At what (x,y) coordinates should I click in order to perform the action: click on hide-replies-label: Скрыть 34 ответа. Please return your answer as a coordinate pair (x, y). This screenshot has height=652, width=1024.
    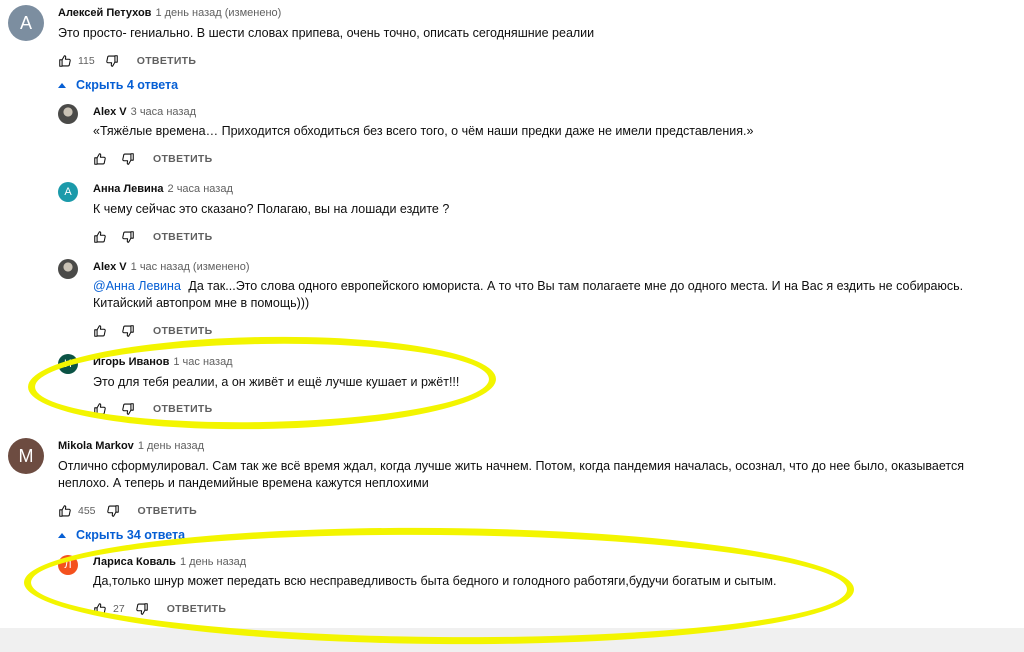
    Looking at the image, I should click on (131, 535).